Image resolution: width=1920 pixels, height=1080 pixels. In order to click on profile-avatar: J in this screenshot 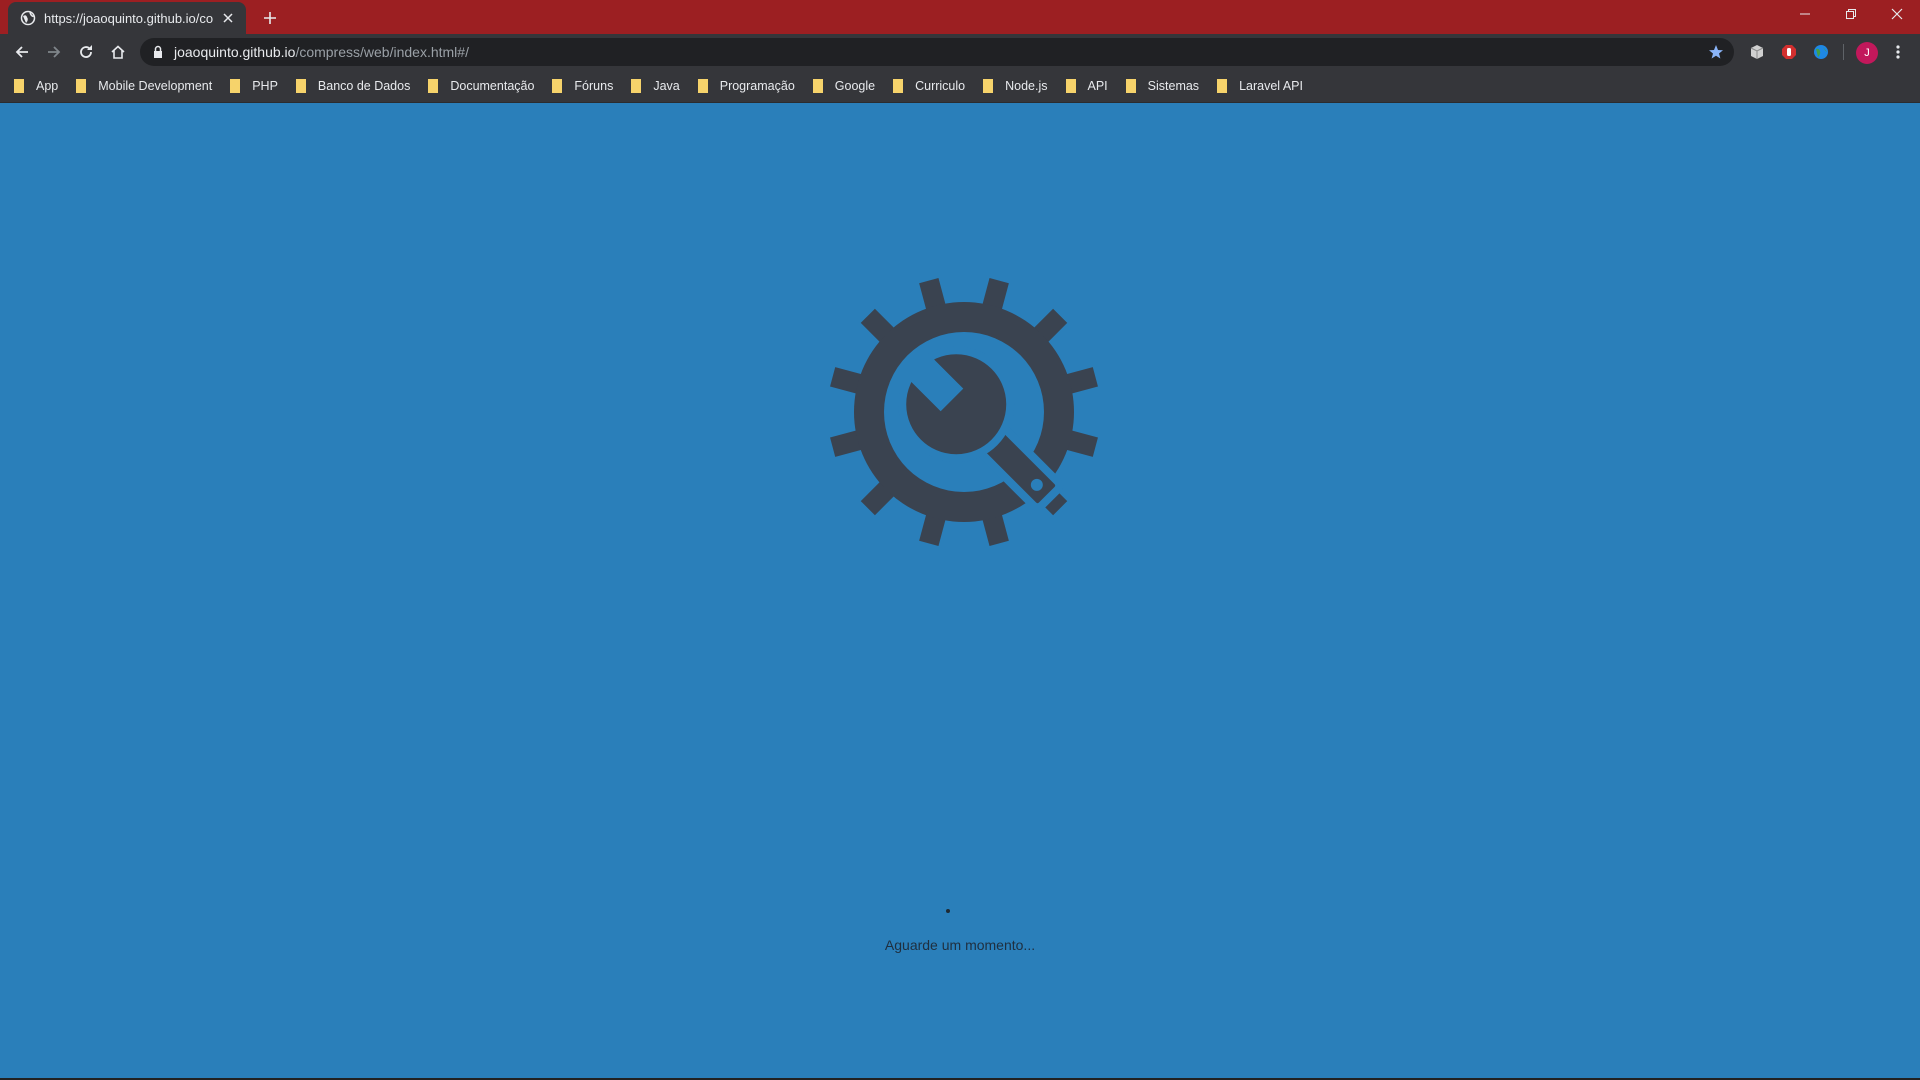, I will do `click(1867, 53)`.